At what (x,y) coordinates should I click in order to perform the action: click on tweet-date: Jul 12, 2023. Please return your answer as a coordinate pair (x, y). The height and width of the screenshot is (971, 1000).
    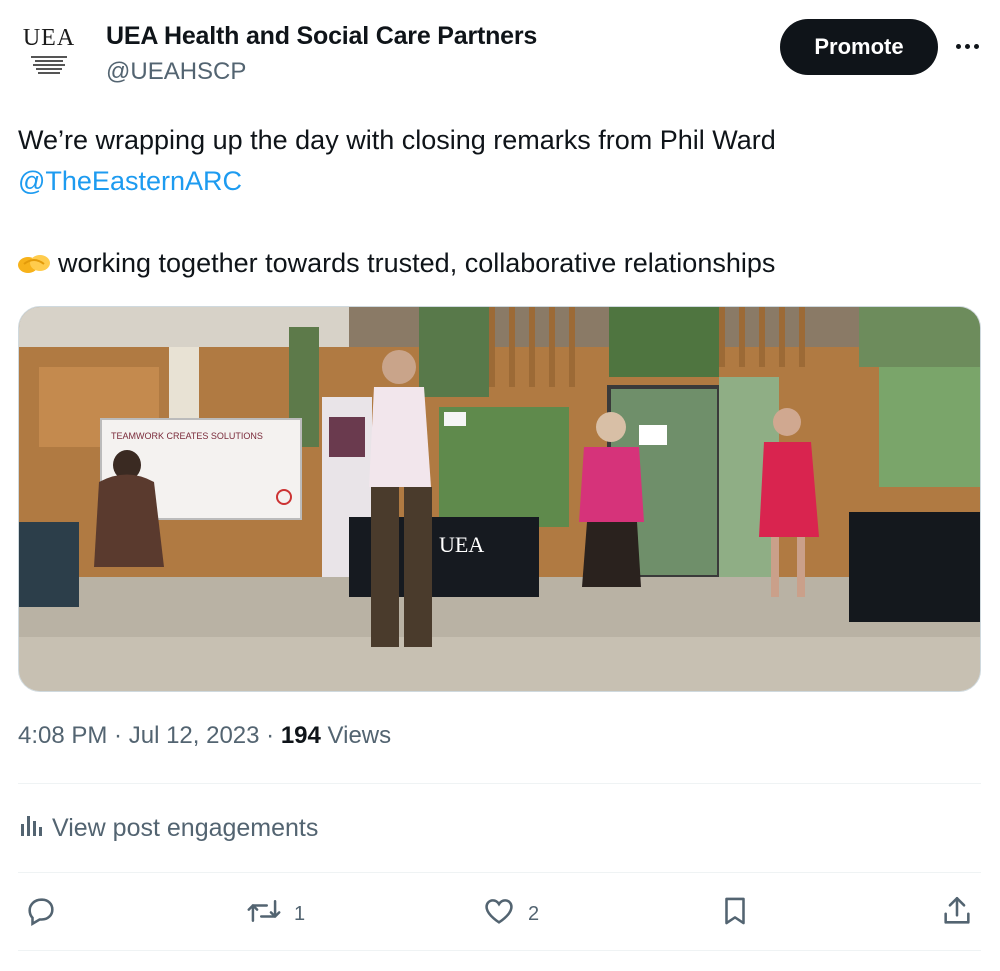
    Looking at the image, I should click on (194, 735).